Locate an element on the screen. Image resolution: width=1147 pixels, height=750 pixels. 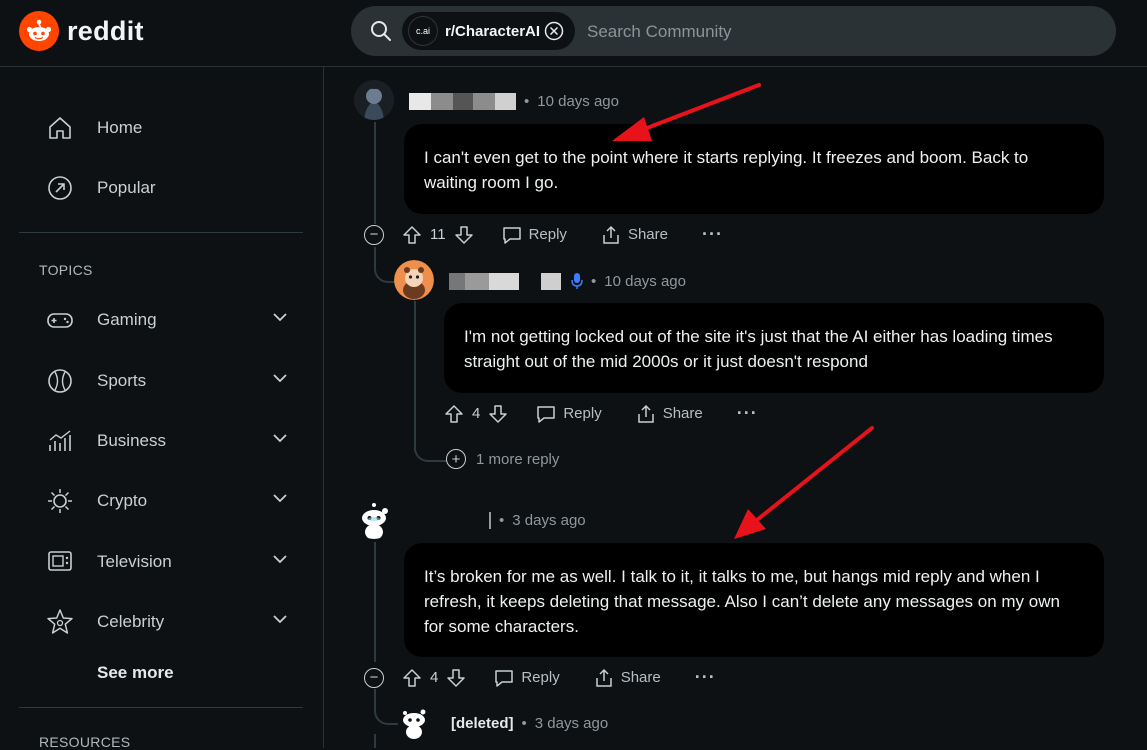
search-input is located at coordinates (837, 32).